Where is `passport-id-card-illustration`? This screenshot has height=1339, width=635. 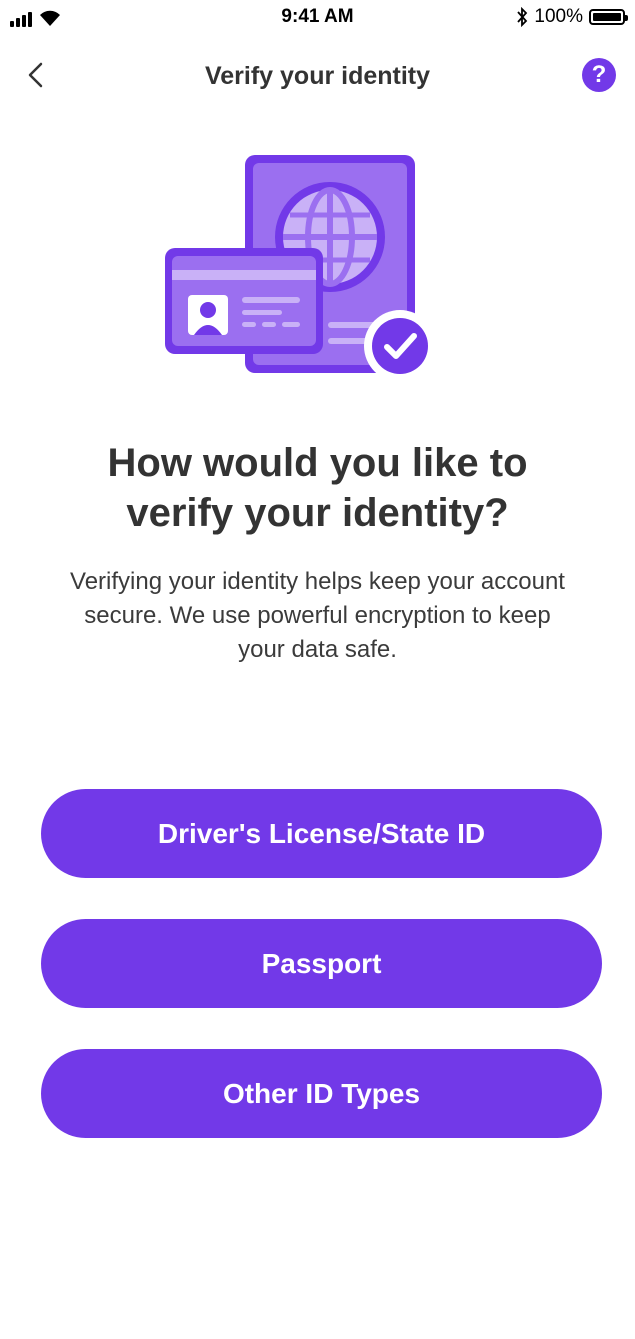
passport-id-card-illustration is located at coordinates (300, 268).